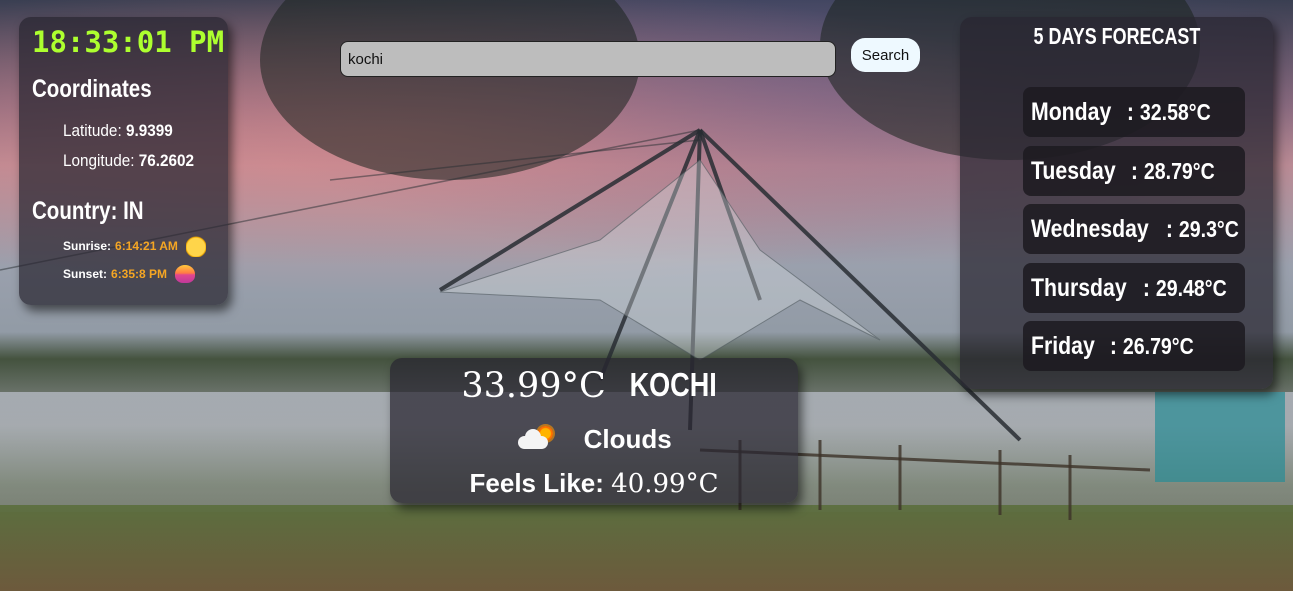 This screenshot has height=591, width=1293. I want to click on coordinates-heading: Coordinates, so click(92, 89).